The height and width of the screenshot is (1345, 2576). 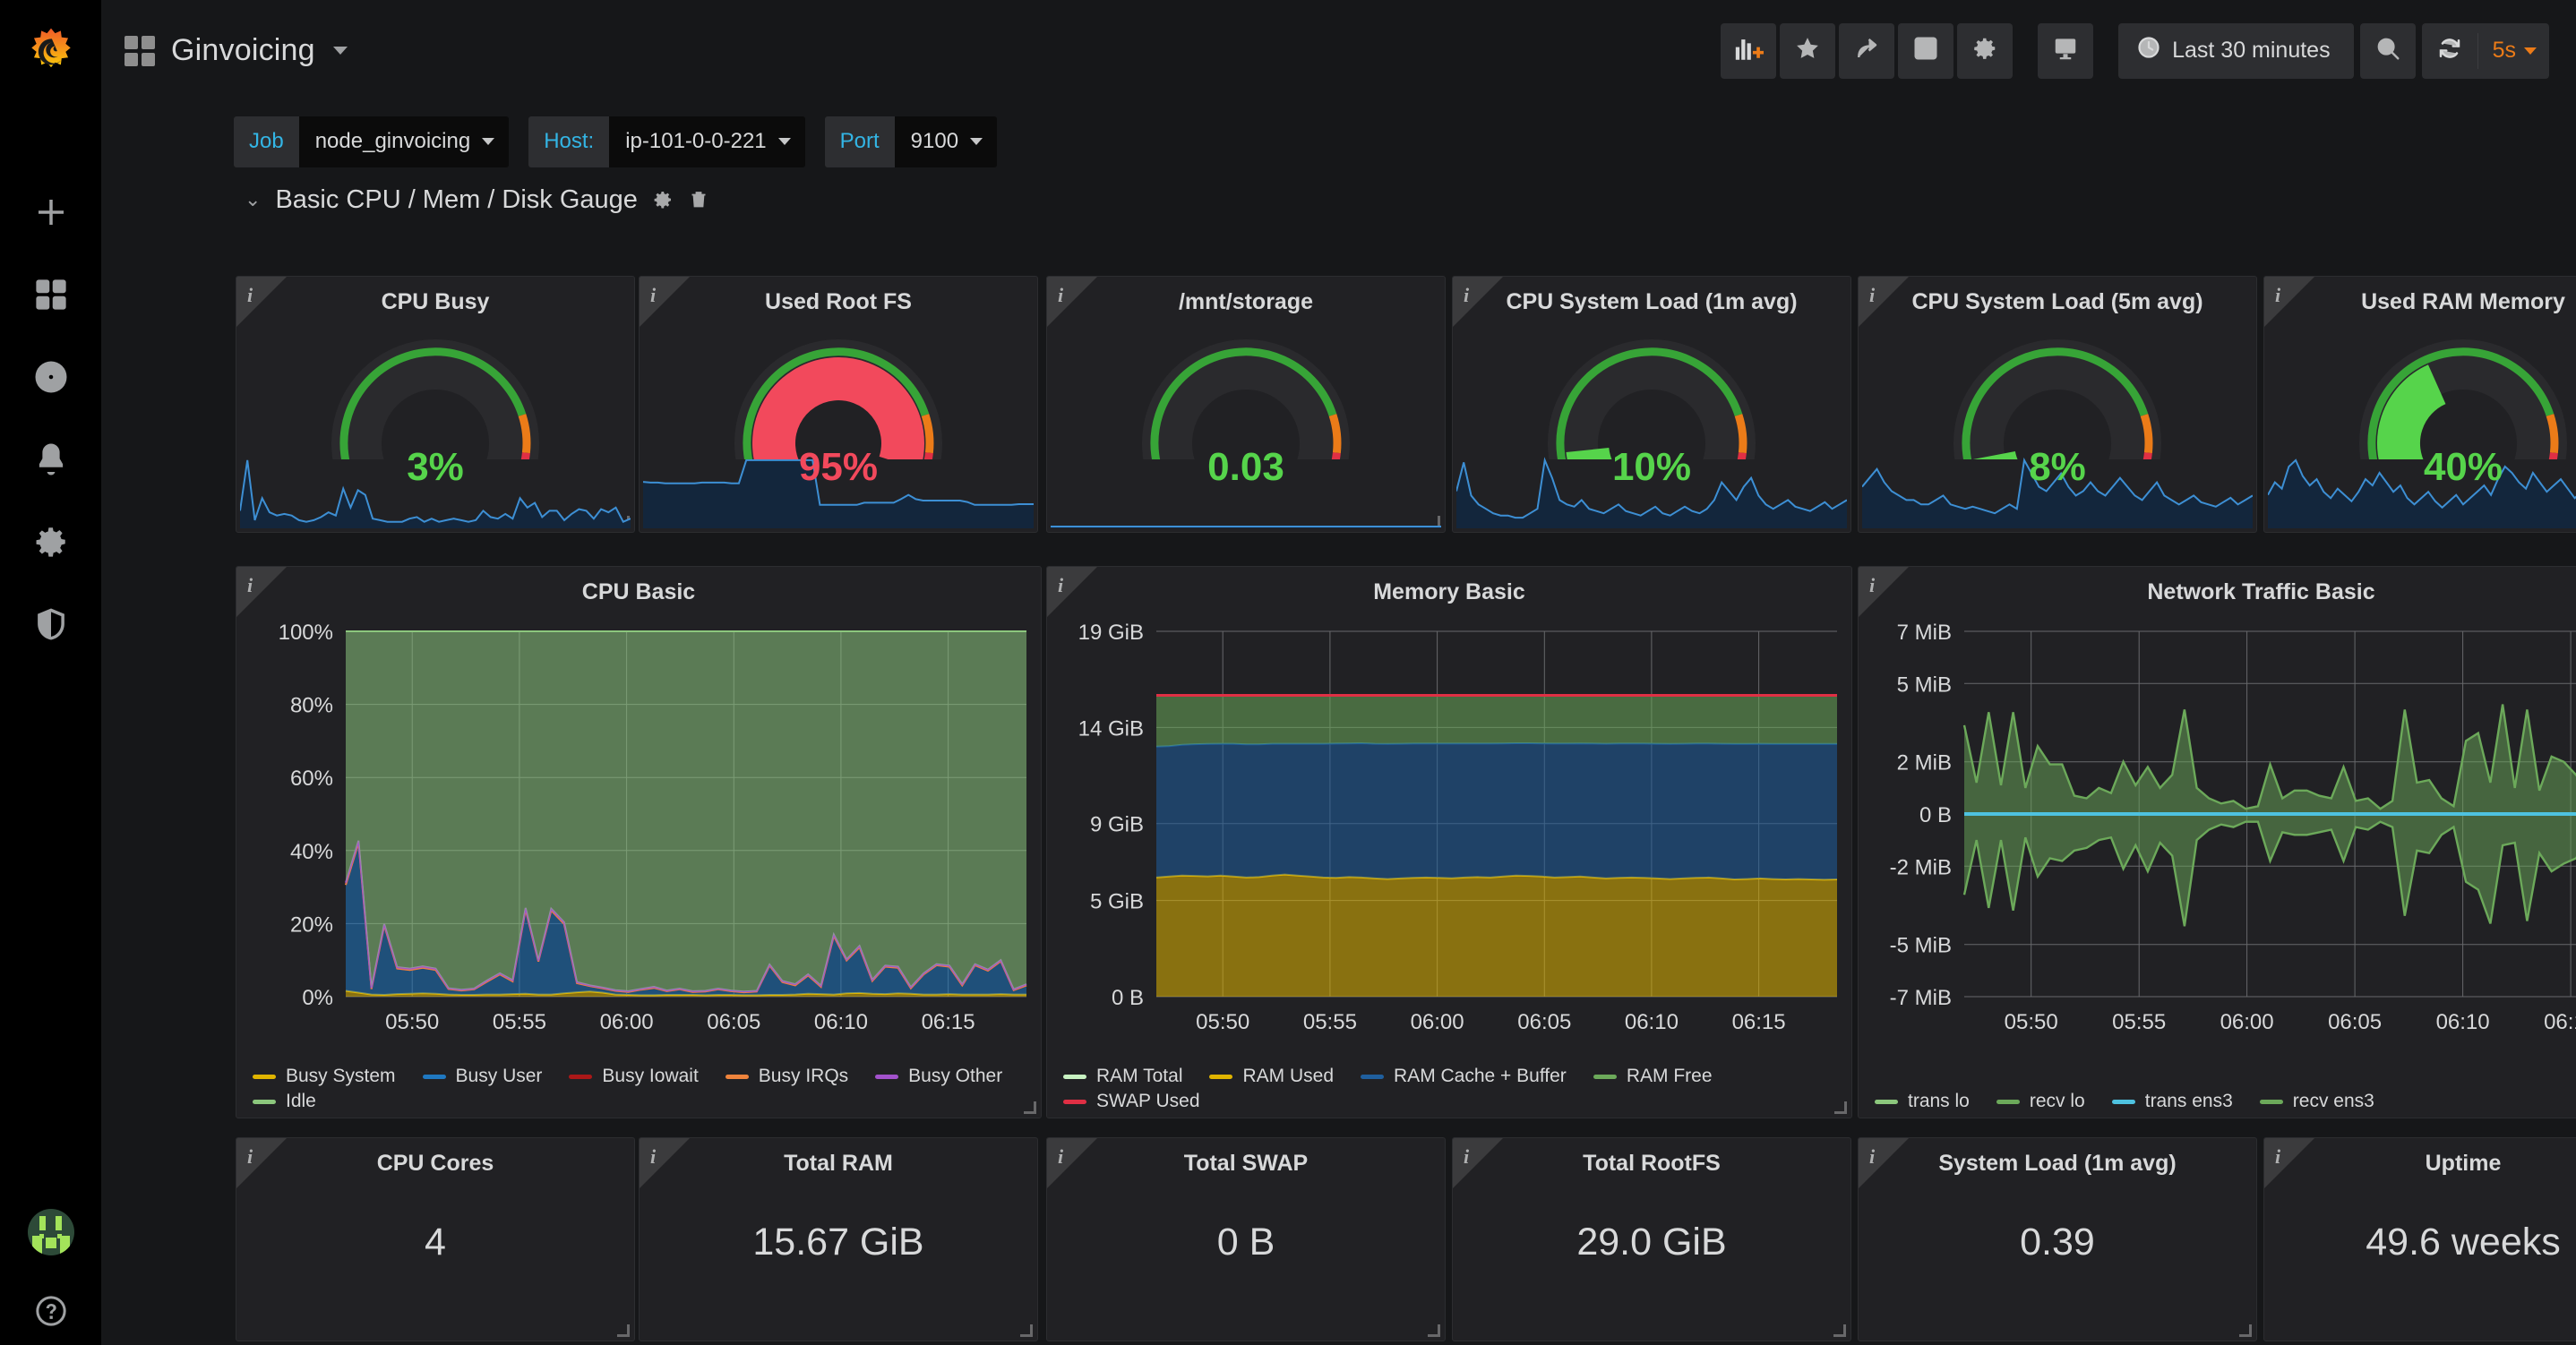 What do you see at coordinates (1271, 1077) in the screenshot?
I see `legend-item: RAM Used` at bounding box center [1271, 1077].